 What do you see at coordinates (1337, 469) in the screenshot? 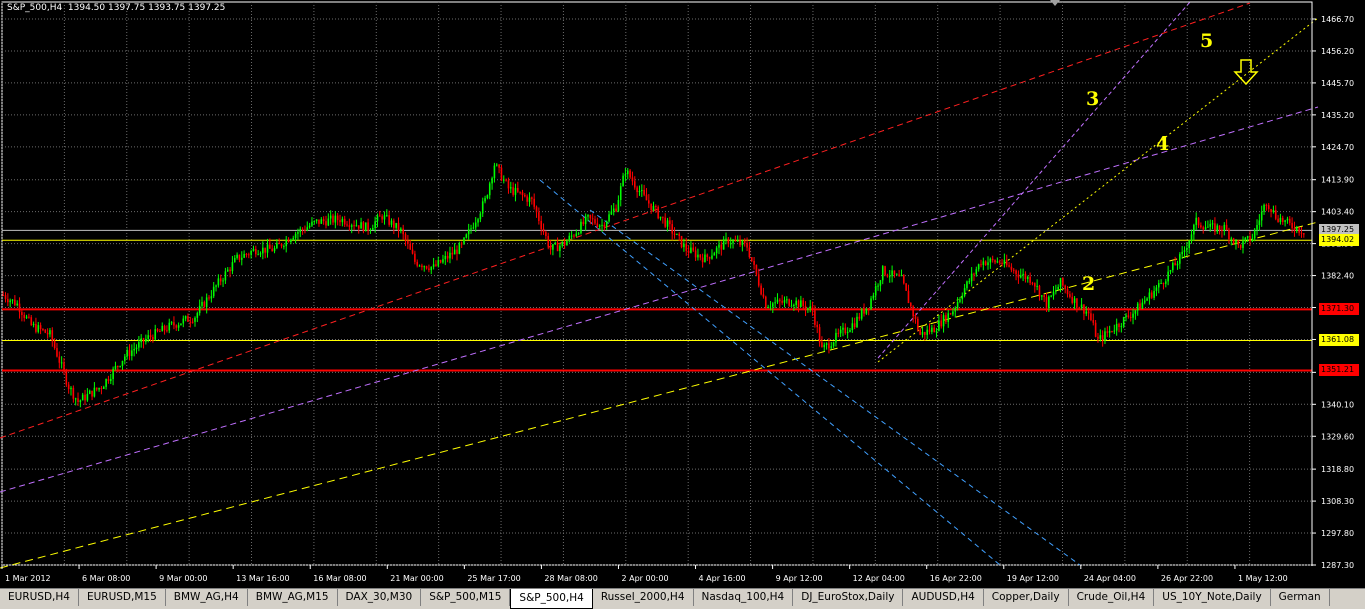
I see `price-axis-label: 1318.80` at bounding box center [1337, 469].